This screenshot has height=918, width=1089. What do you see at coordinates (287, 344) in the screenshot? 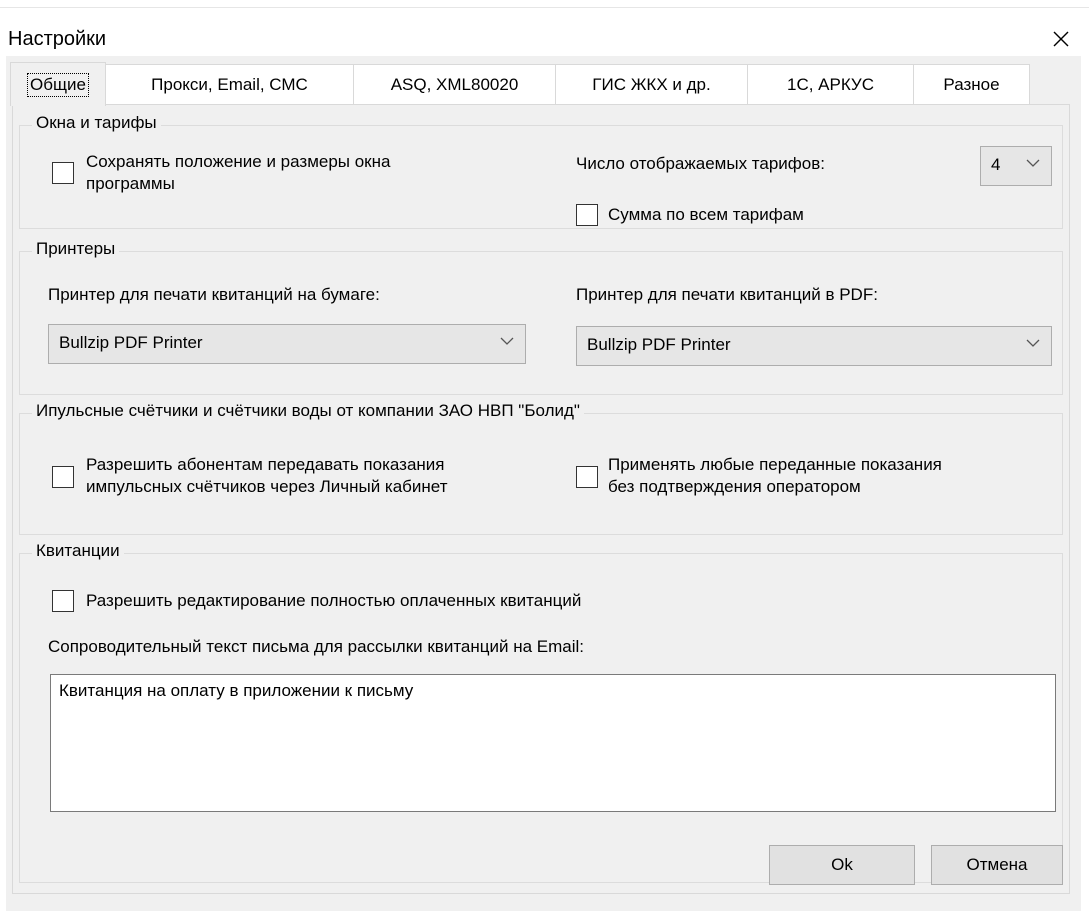
I see `paper-printer-select: Bullzip PDF Printer` at bounding box center [287, 344].